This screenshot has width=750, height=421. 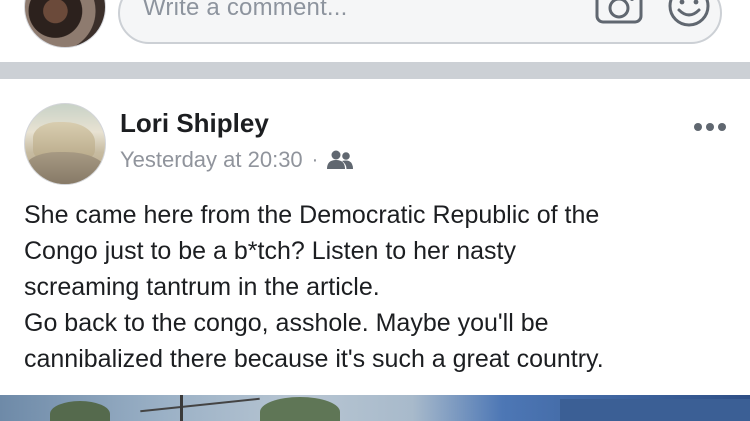 What do you see at coordinates (194, 123) in the screenshot?
I see `author-name: Lori Shipley` at bounding box center [194, 123].